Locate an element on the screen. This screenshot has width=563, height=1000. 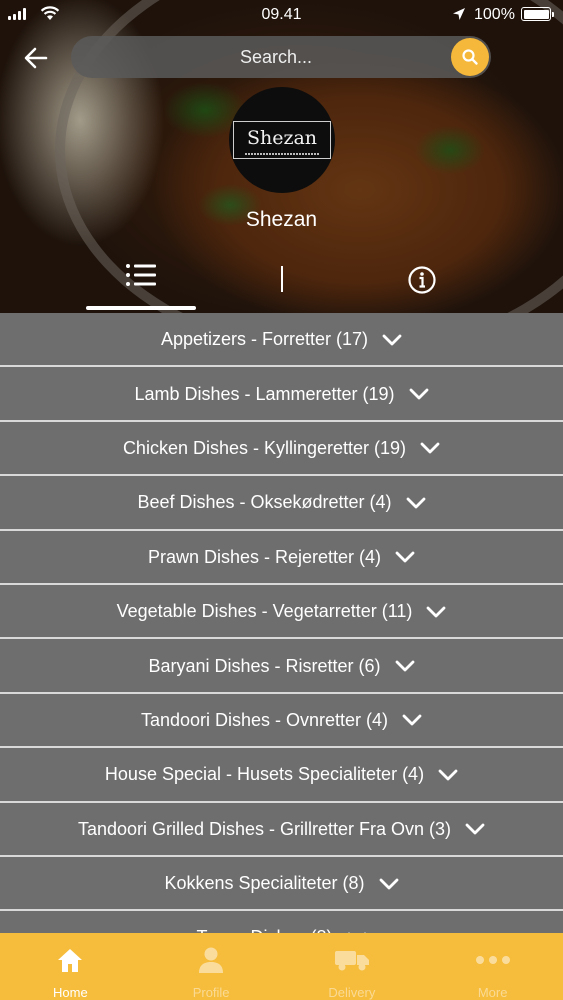
search-icon is located at coordinates (470, 57).